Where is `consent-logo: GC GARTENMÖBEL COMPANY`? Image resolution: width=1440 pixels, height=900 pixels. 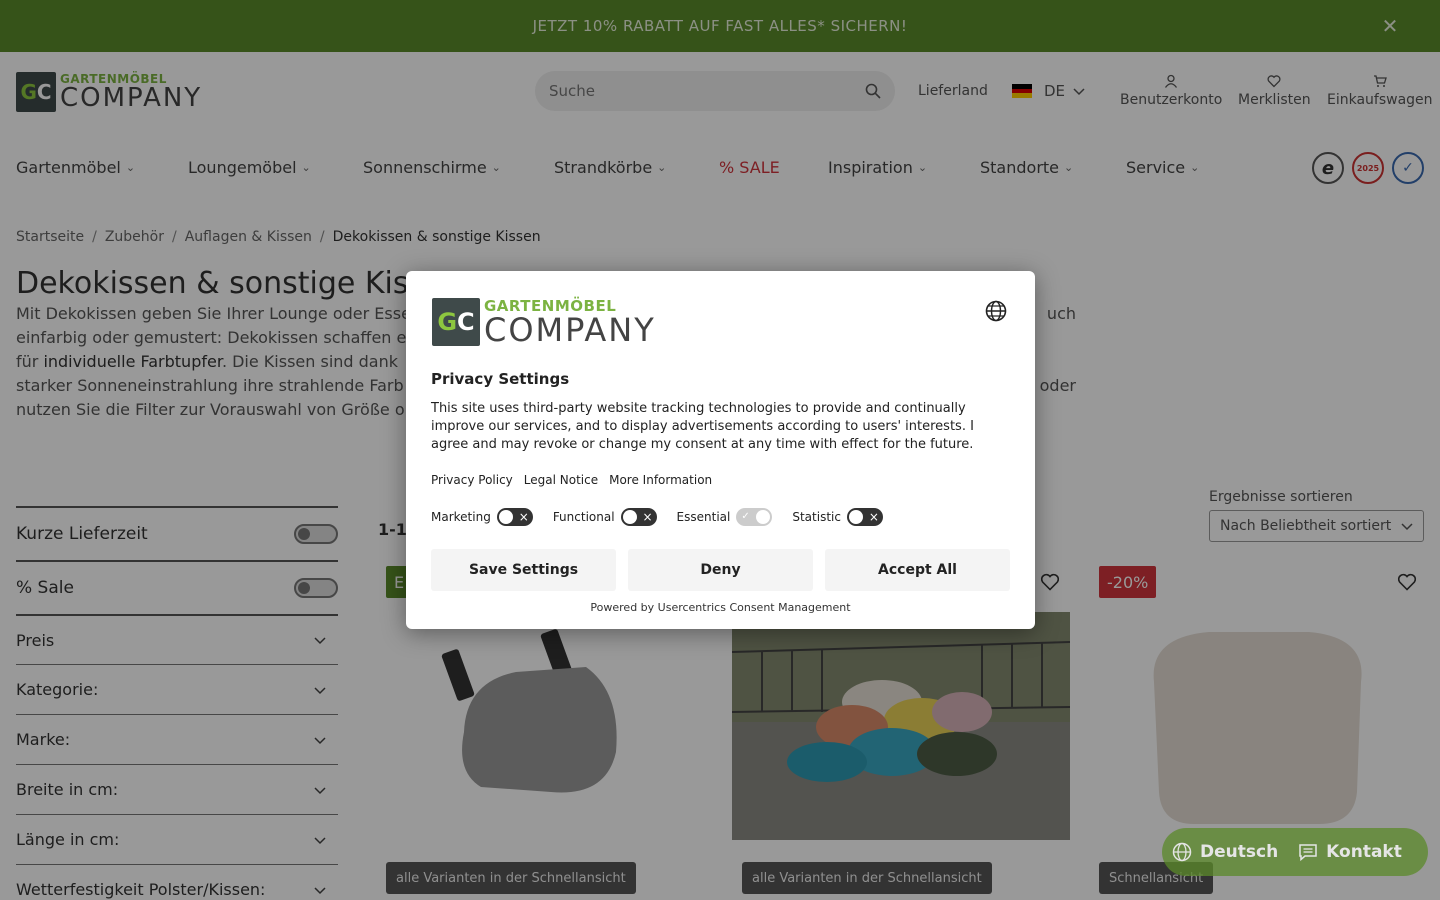 consent-logo: GC GARTENMÖBEL COMPANY is located at coordinates (544, 322).